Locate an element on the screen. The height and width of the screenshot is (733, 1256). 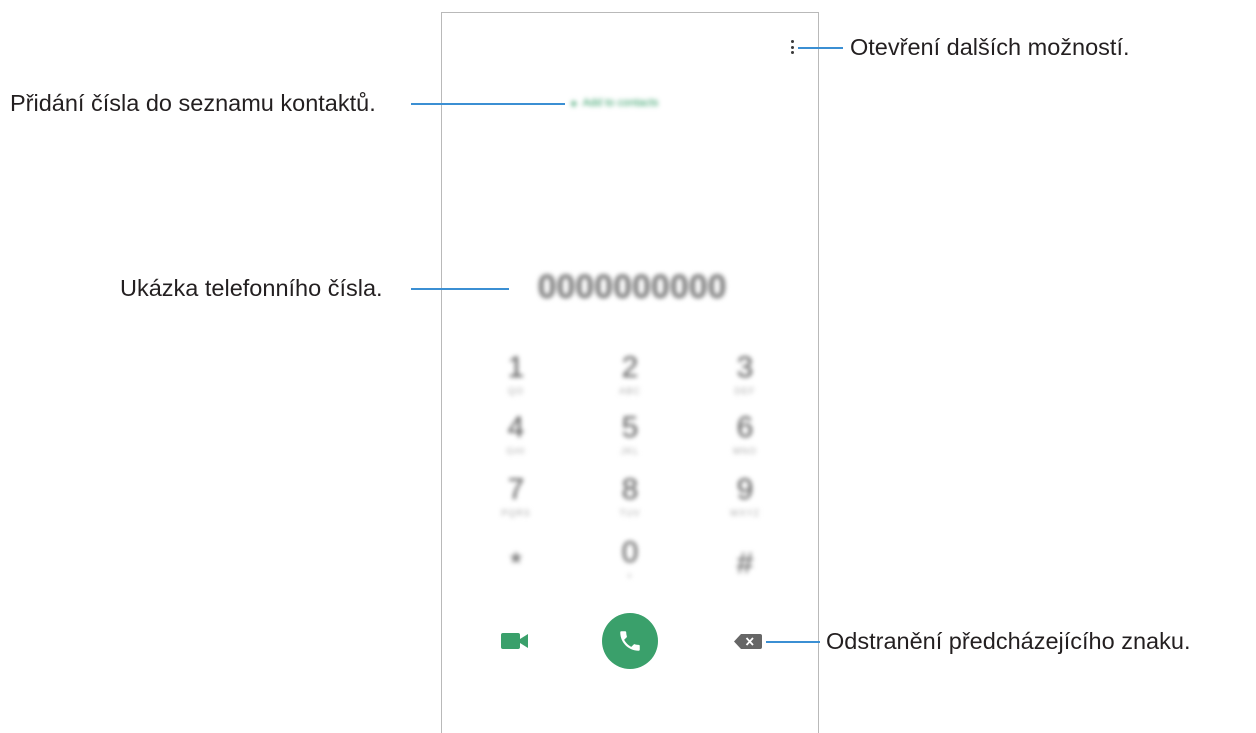
key-letters: DEF is located at coordinates (745, 391).